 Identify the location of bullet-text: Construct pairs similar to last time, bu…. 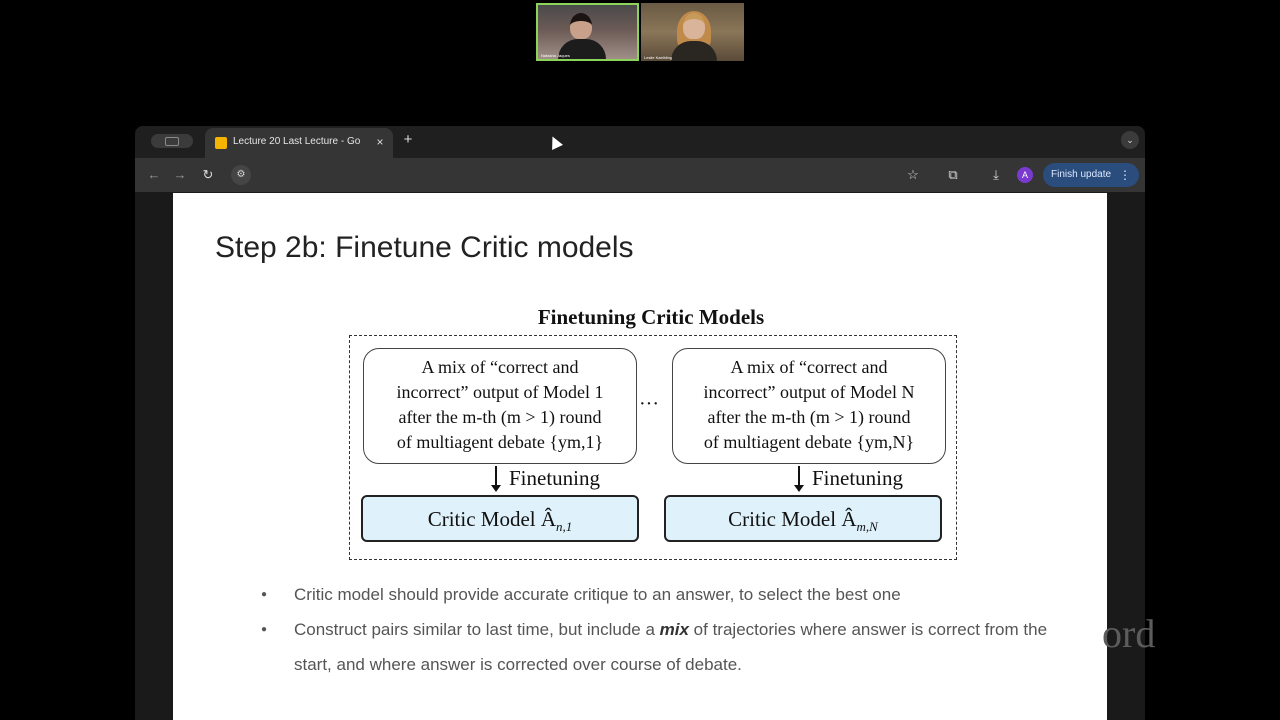
(477, 629).